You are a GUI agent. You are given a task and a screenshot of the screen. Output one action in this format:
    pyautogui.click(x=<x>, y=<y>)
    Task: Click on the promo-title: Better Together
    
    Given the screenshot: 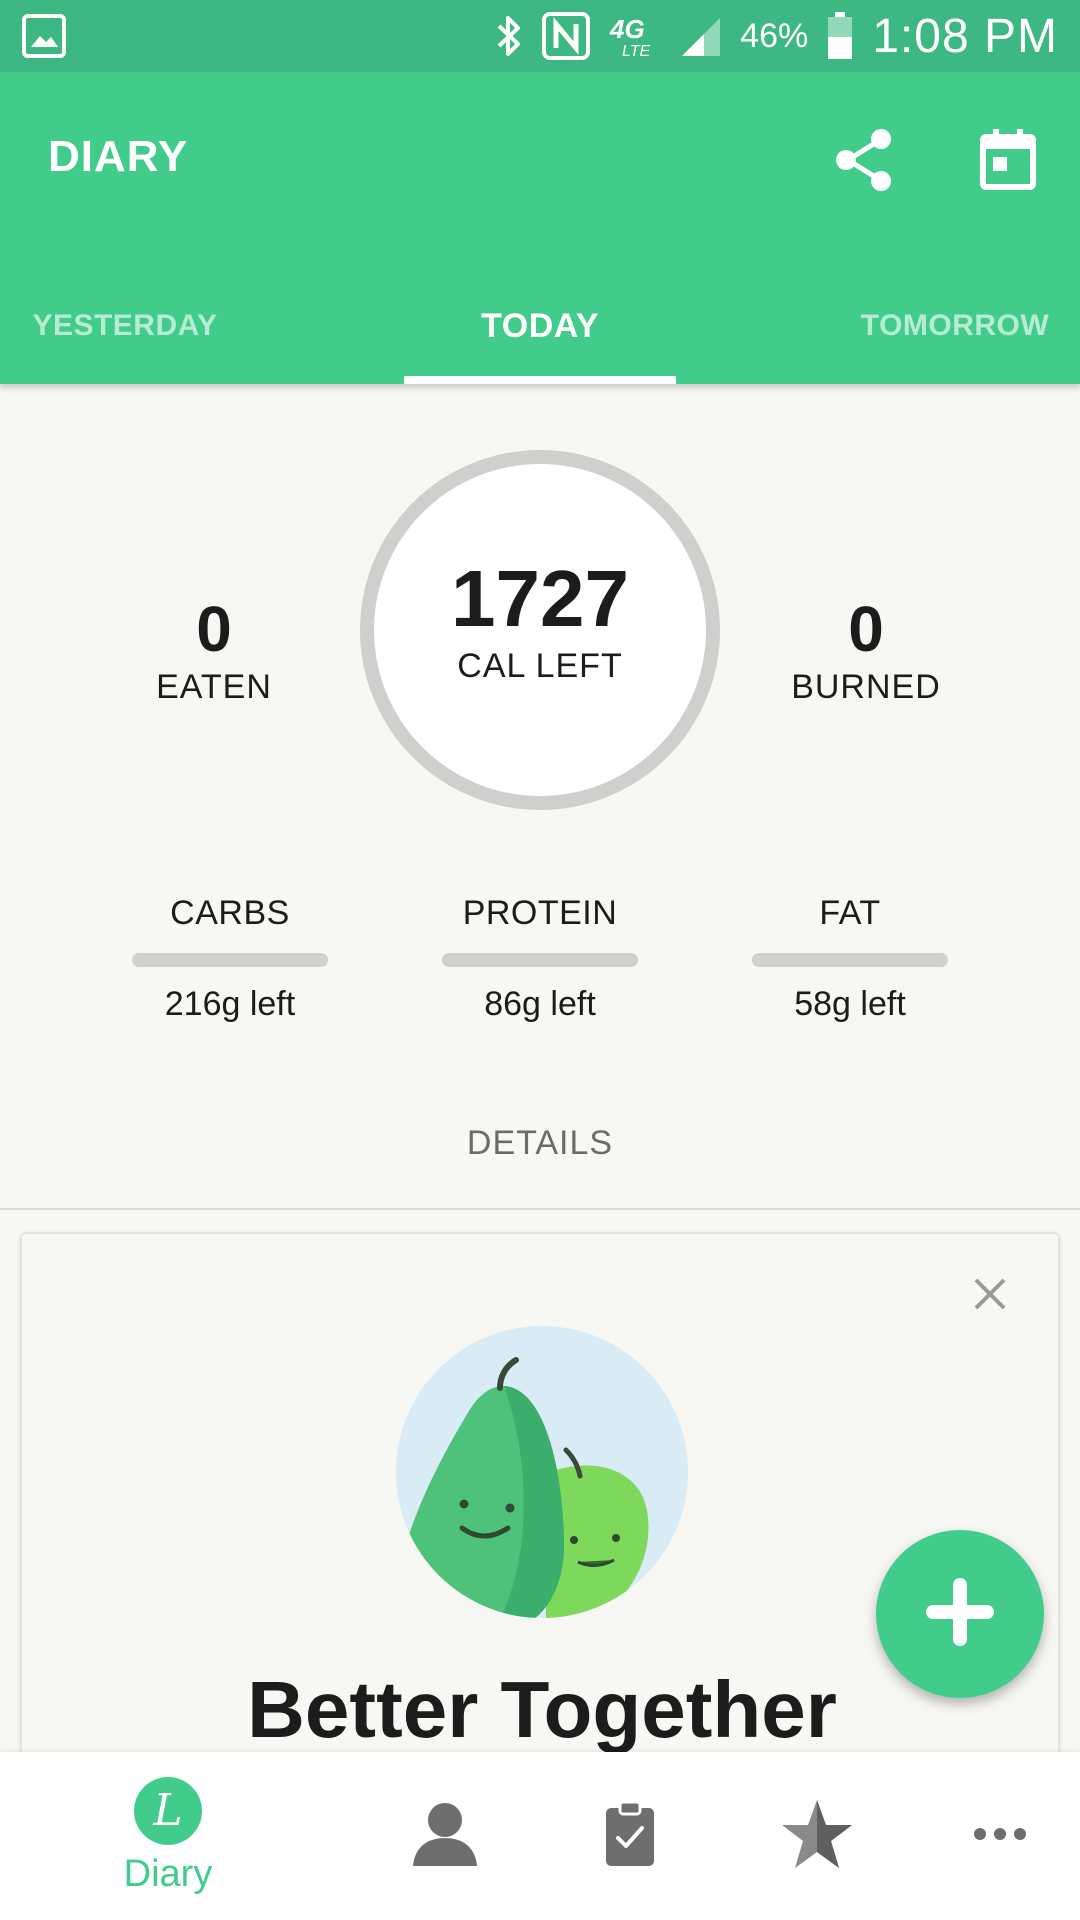 What is the action you would take?
    pyautogui.click(x=542, y=1709)
    